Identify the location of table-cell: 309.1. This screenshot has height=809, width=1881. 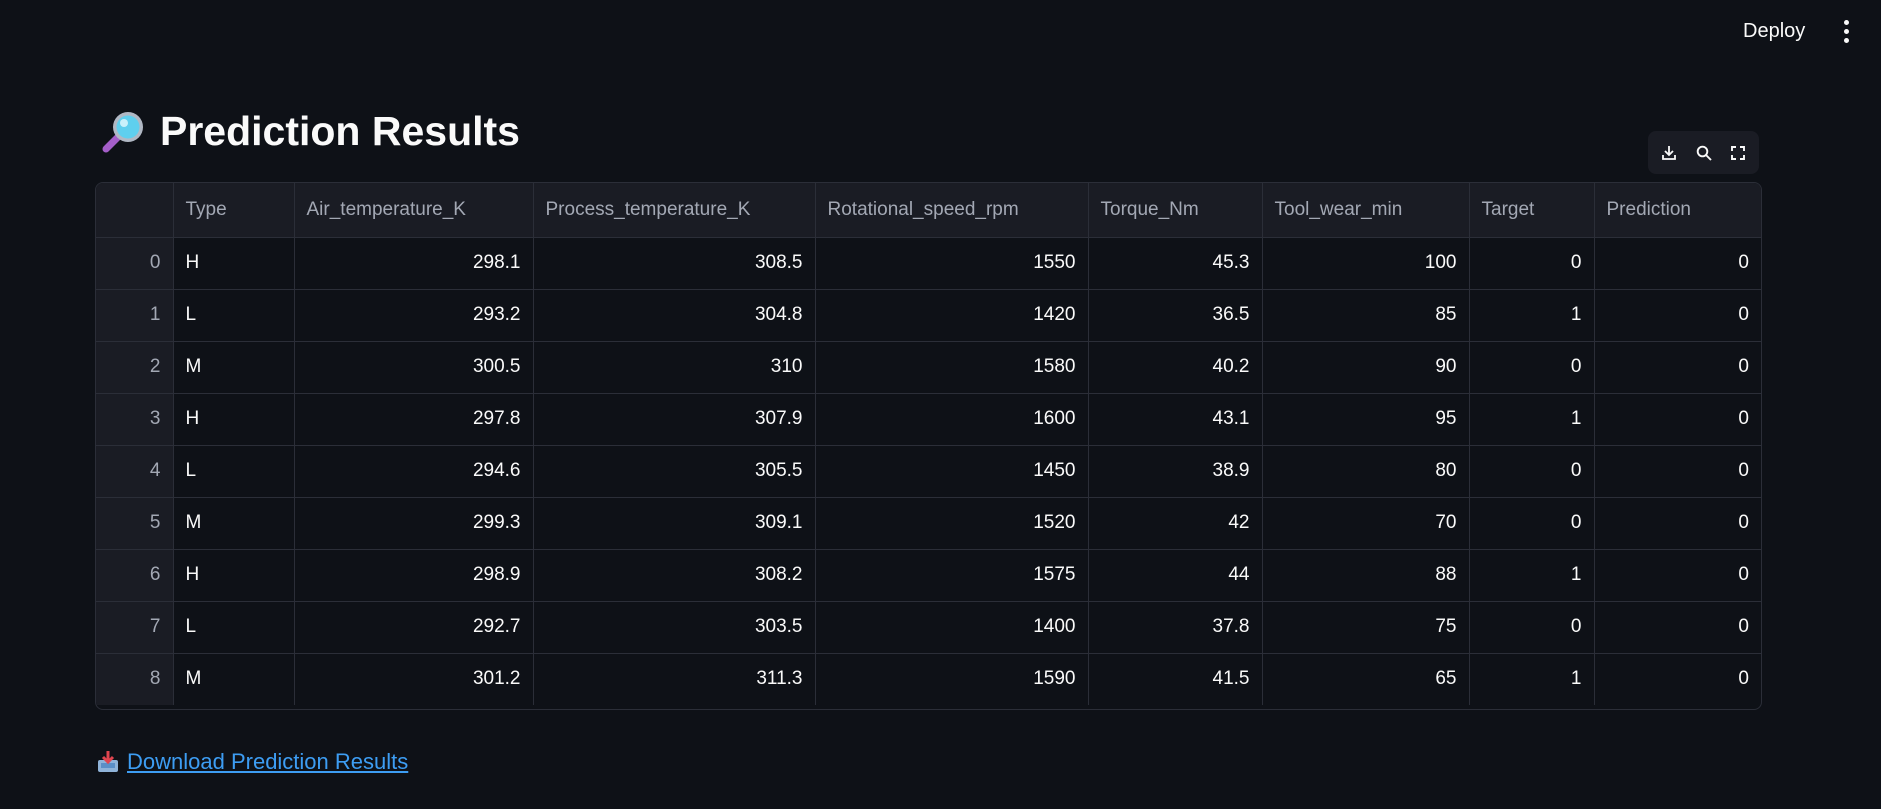
(674, 523).